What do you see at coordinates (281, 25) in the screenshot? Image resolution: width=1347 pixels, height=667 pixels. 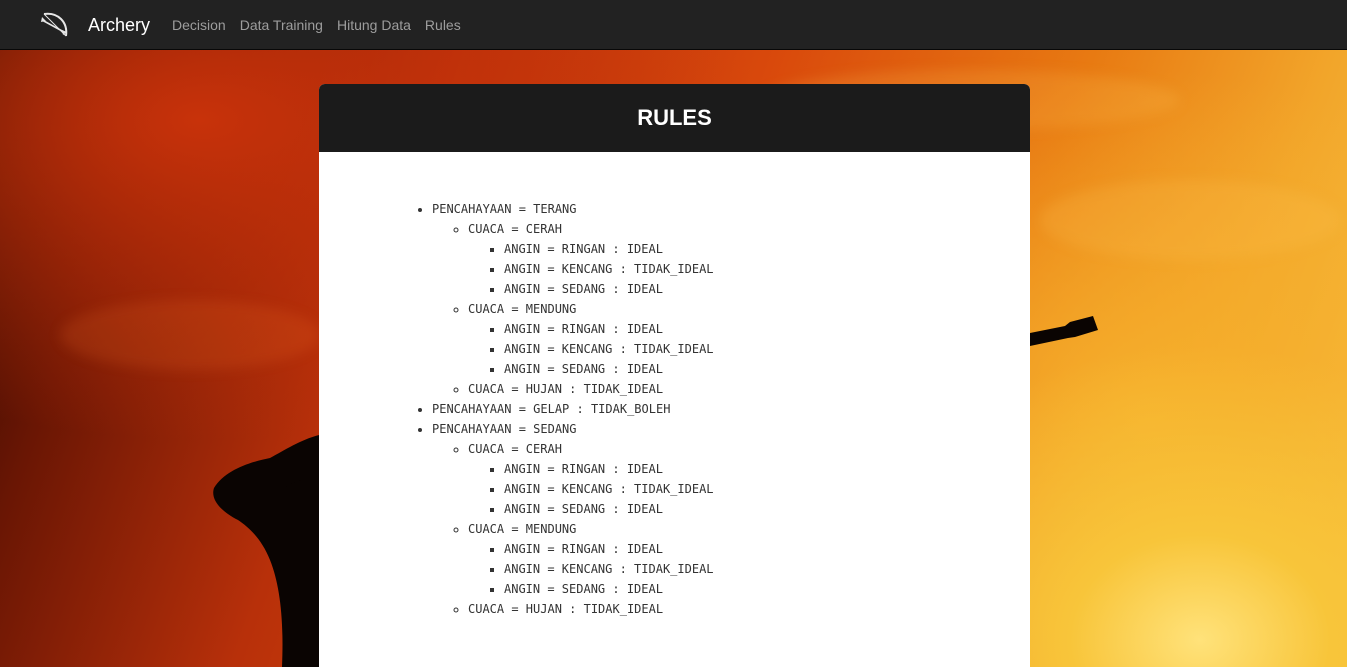 I see `nav-link-data-training: Data Training` at bounding box center [281, 25].